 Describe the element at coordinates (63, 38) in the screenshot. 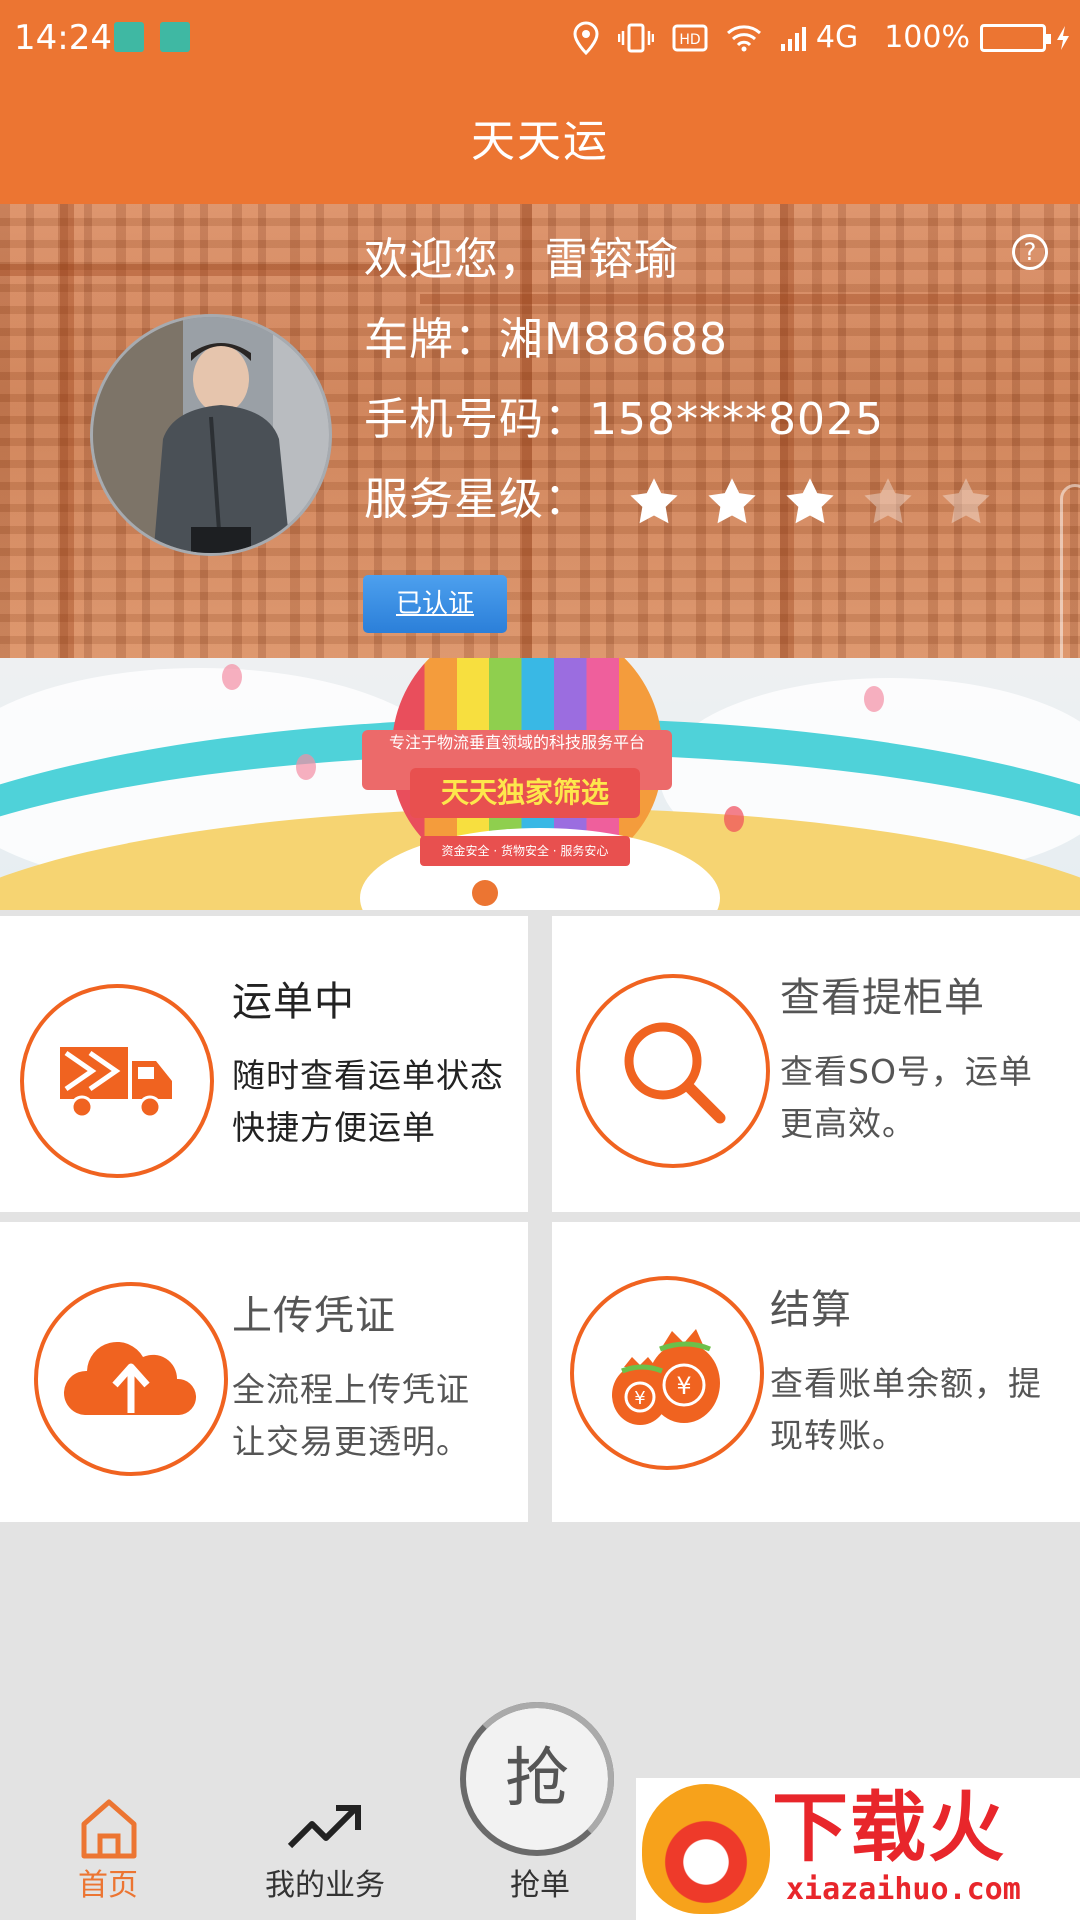

I see `status-time: 14:24` at that location.